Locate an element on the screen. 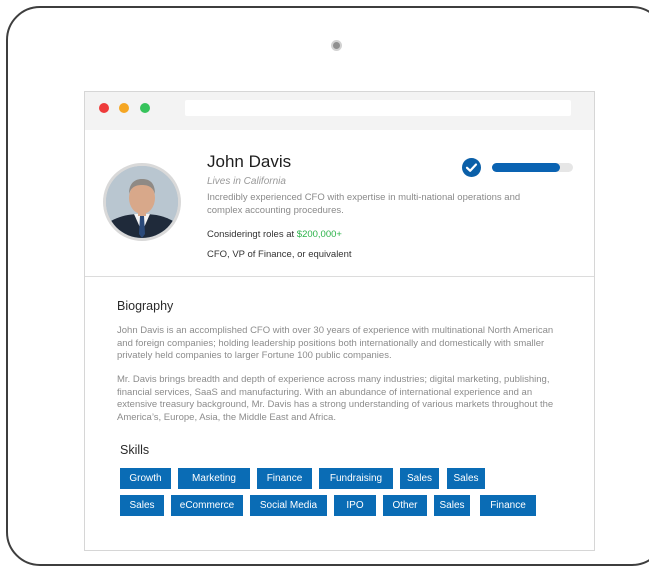 Image resolution: width=649 pixels, height=566 pixels. browser-titlebar is located at coordinates (339, 111).